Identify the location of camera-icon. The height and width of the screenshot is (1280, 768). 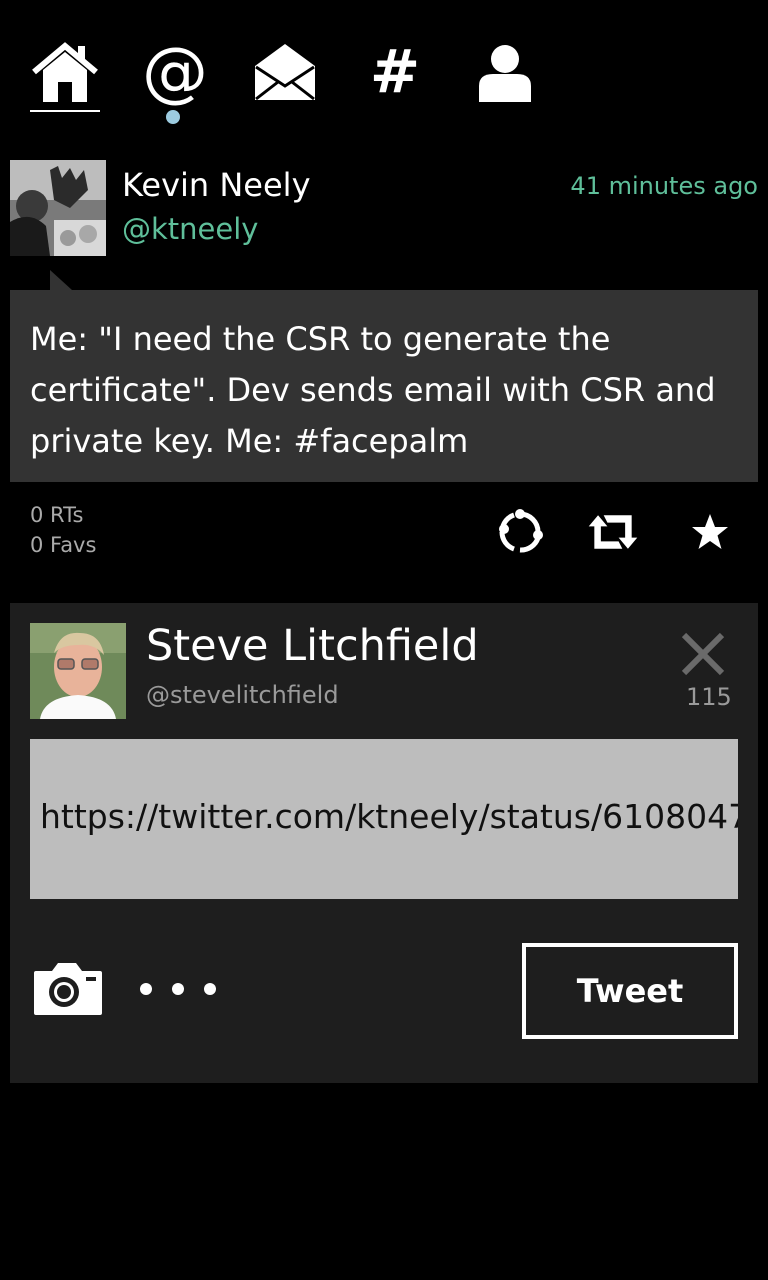
(68, 989).